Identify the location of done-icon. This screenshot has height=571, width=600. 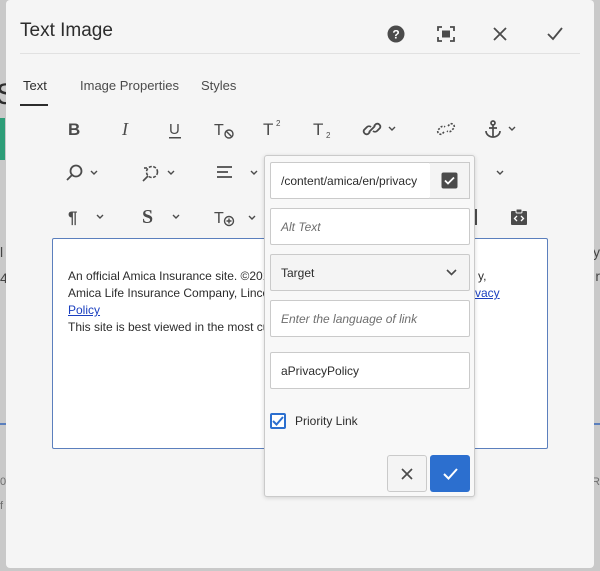
(555, 34).